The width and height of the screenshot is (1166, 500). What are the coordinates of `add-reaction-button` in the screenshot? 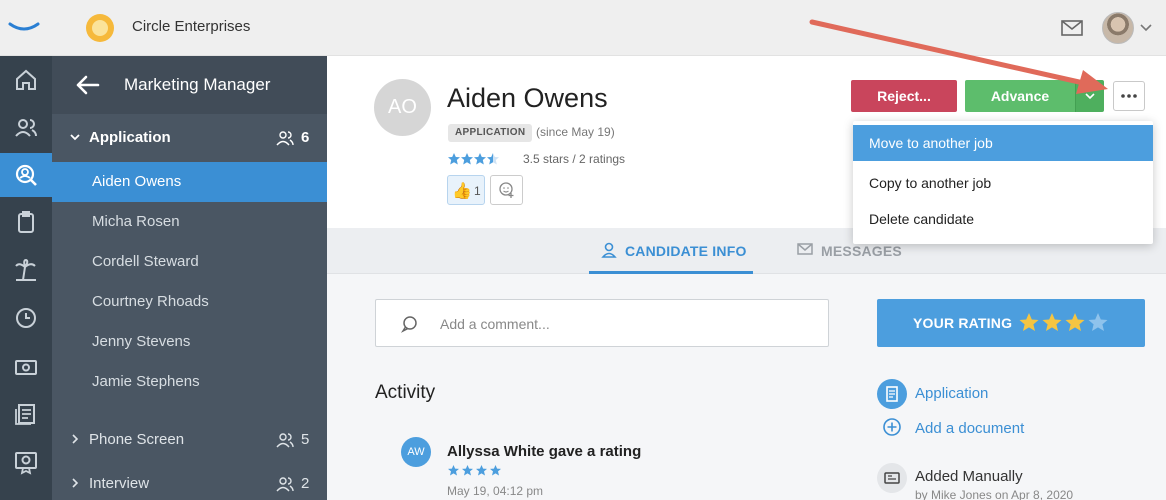 It's located at (506, 190).